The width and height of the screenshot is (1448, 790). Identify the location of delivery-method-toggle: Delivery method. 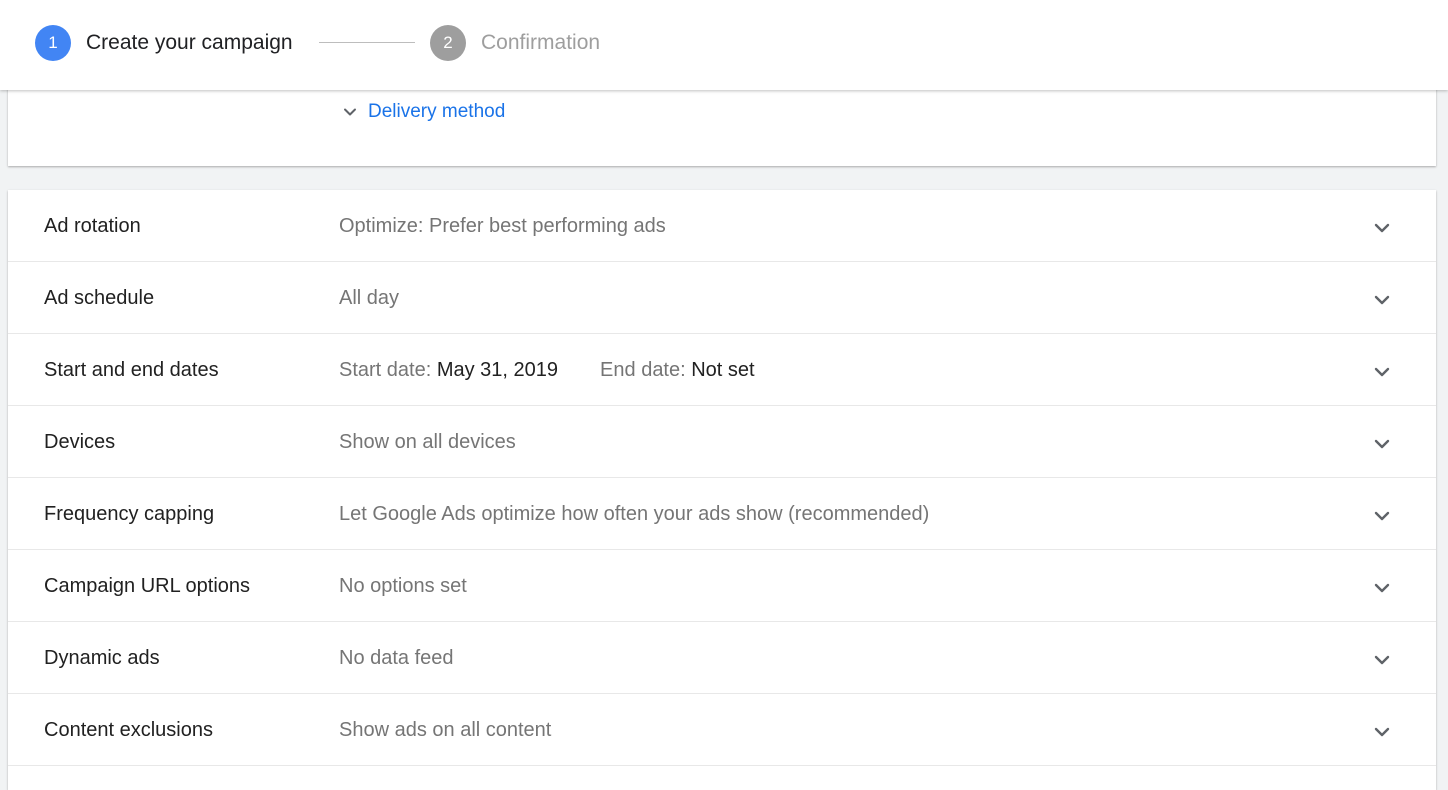
(422, 112).